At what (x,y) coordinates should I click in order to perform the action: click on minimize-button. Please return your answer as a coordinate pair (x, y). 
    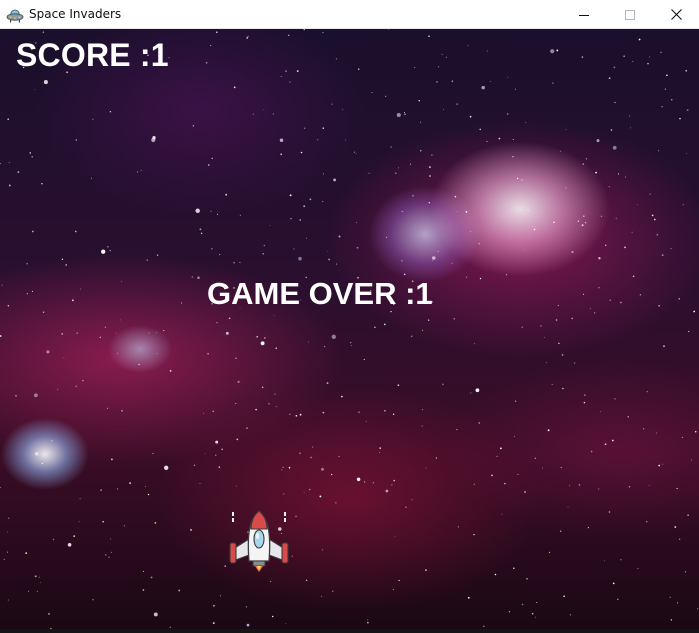
    Looking at the image, I should click on (584, 14).